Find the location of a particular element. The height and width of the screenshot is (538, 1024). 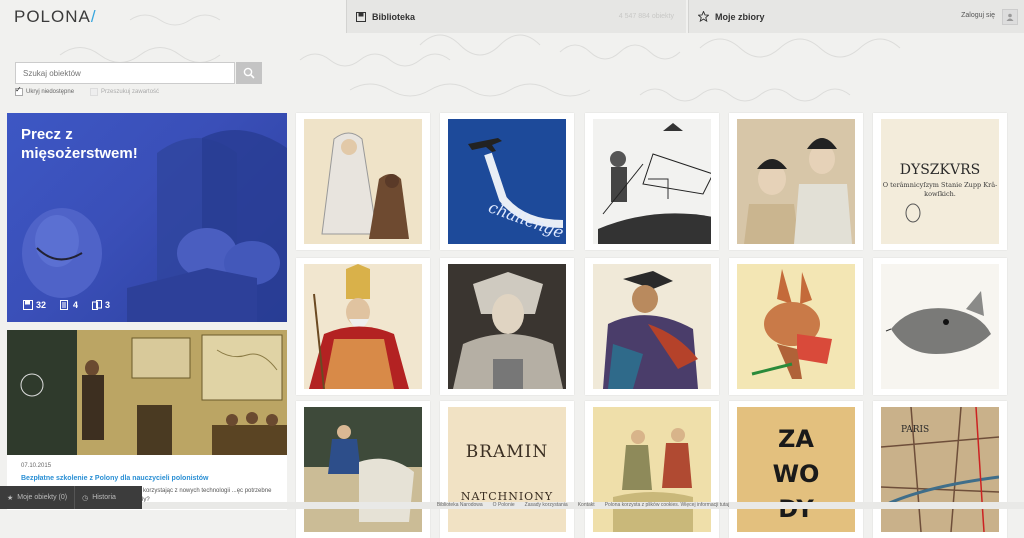

svg-text: ZA is located at coordinates (796, 439).